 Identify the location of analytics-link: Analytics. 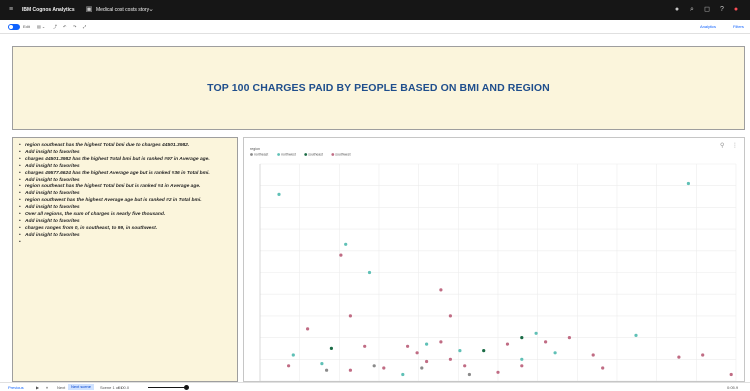
(708, 26).